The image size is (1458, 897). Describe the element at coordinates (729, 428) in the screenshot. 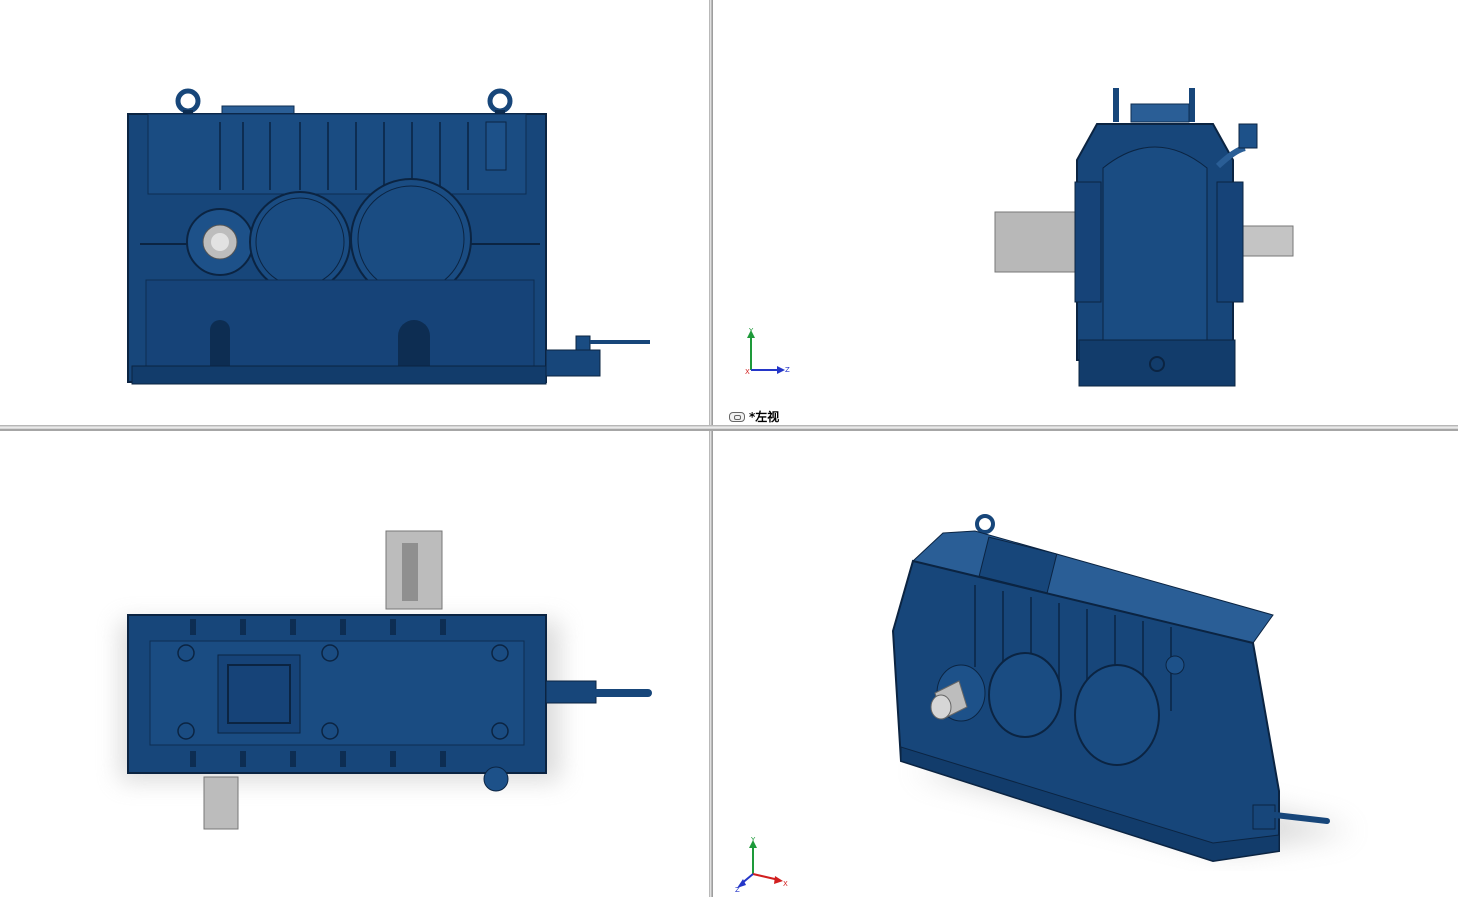

I see `horizontal-splitter` at that location.